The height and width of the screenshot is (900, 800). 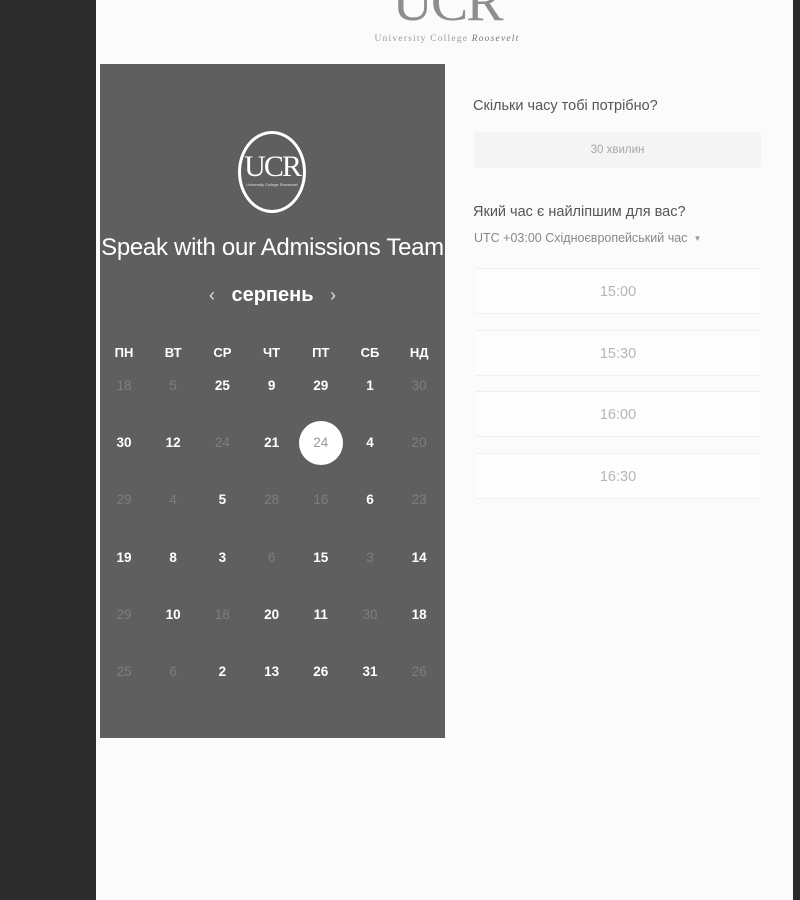 What do you see at coordinates (419, 352) in the screenshot?
I see `weekday-label: НД` at bounding box center [419, 352].